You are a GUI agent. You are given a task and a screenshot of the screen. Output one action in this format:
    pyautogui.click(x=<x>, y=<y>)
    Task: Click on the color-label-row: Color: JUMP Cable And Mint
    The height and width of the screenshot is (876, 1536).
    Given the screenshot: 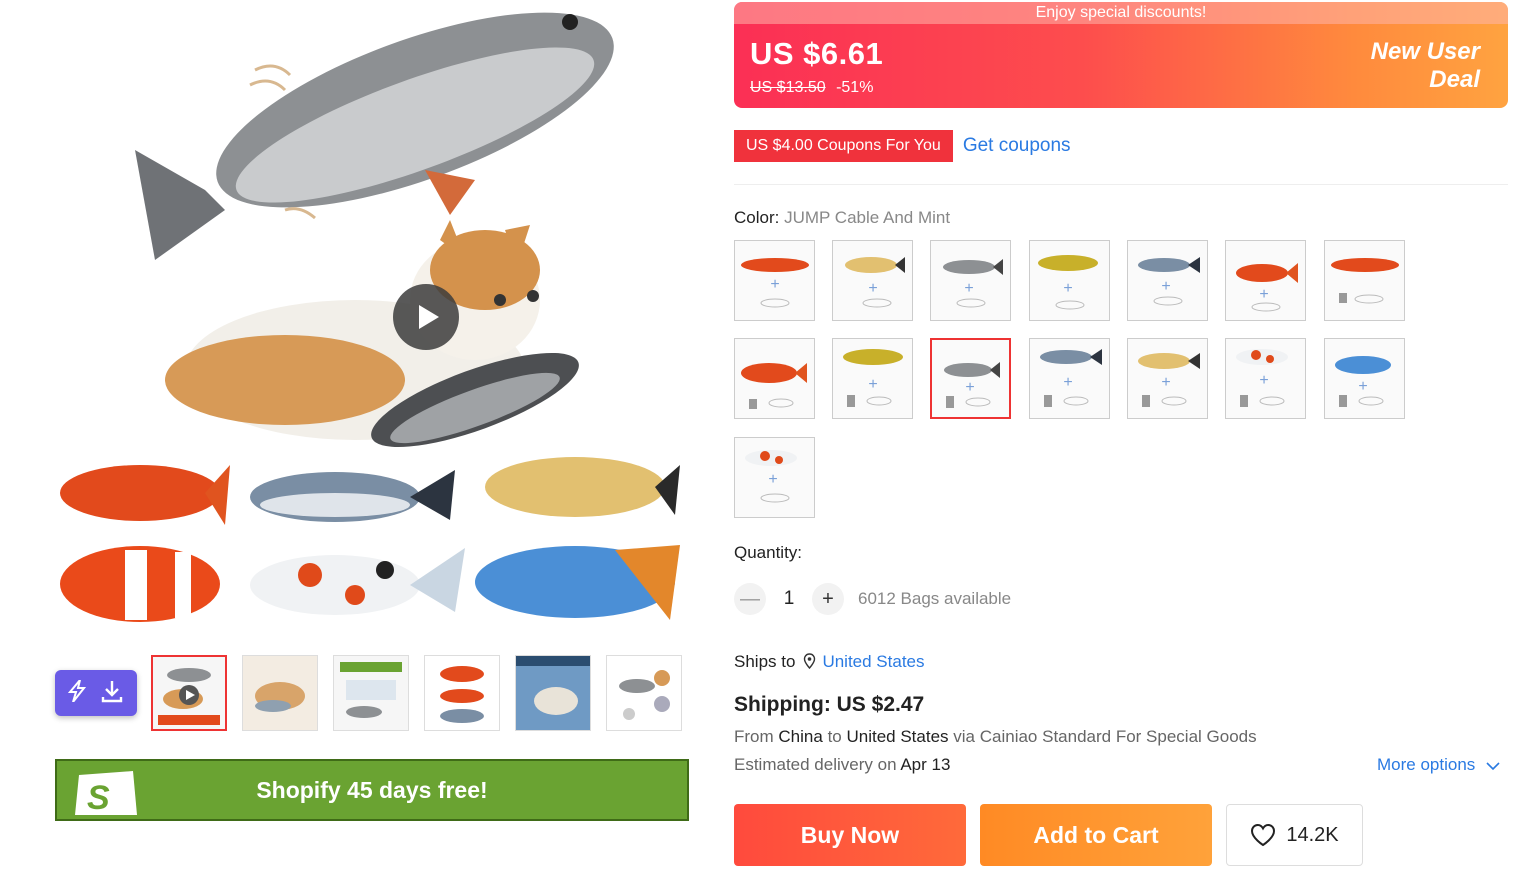 What is the action you would take?
    pyautogui.click(x=842, y=218)
    